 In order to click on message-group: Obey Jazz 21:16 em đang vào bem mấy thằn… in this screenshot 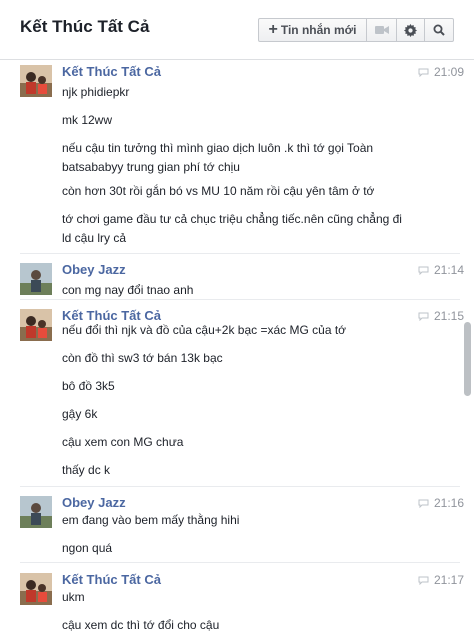, I will do `click(232, 524)`.